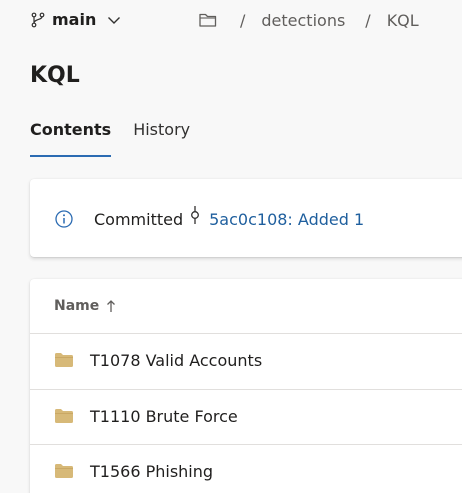  I want to click on tab-history: History, so click(161, 137).